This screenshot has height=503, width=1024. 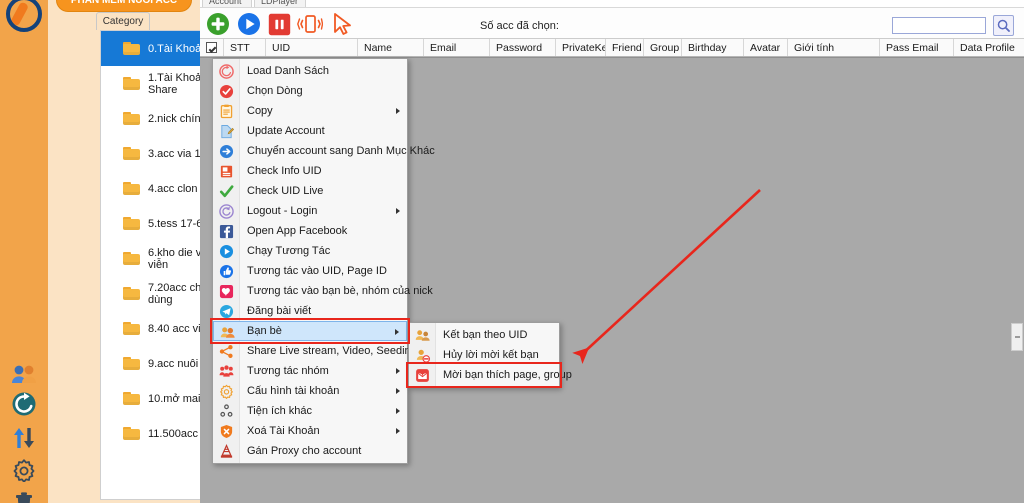 I want to click on context-menu-item-label: Logout - Login, so click(x=282, y=211).